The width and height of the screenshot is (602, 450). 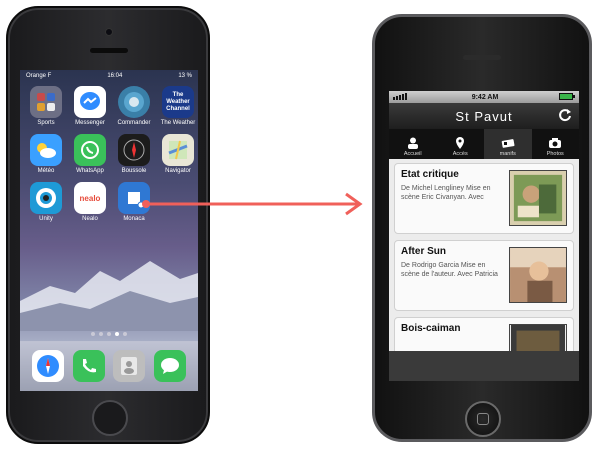 I want to click on person-icon, so click(x=412, y=143).